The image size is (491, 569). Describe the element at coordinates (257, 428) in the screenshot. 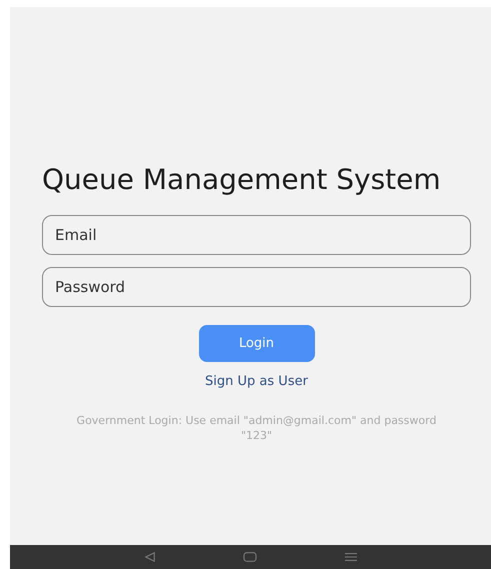

I see `login-hint: Government Login: Use email "admin@gmail.com" and password "123"` at that location.